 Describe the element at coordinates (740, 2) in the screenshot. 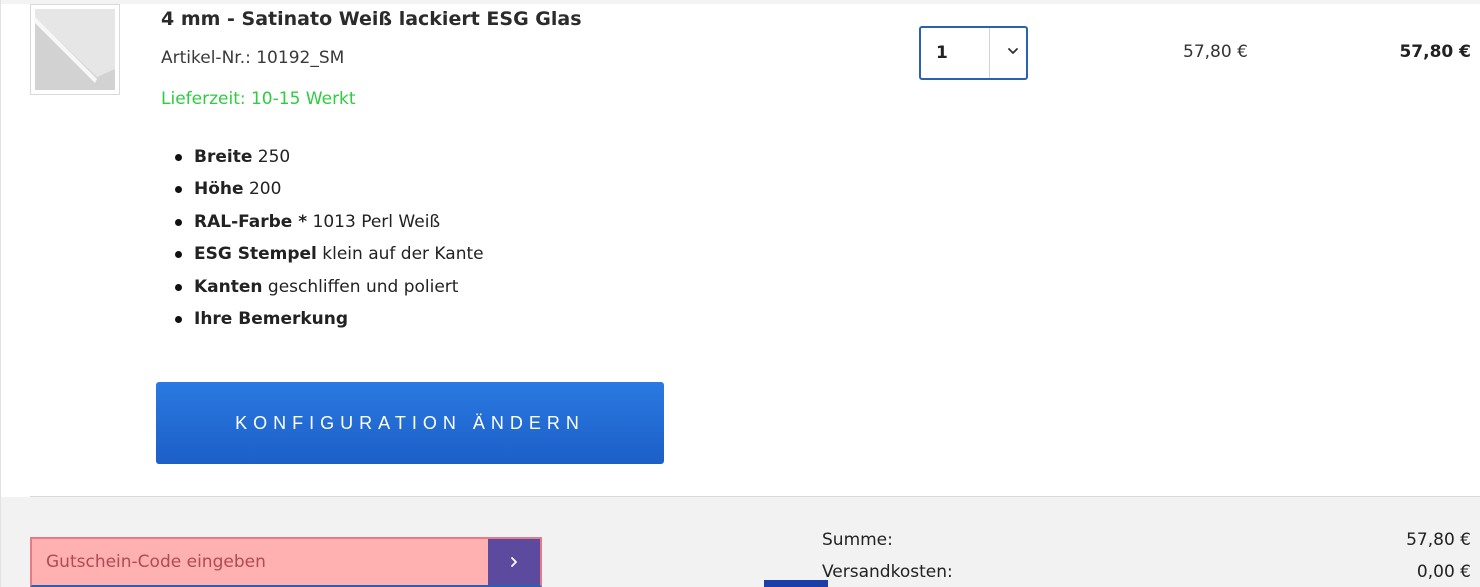

I see `top-border` at that location.